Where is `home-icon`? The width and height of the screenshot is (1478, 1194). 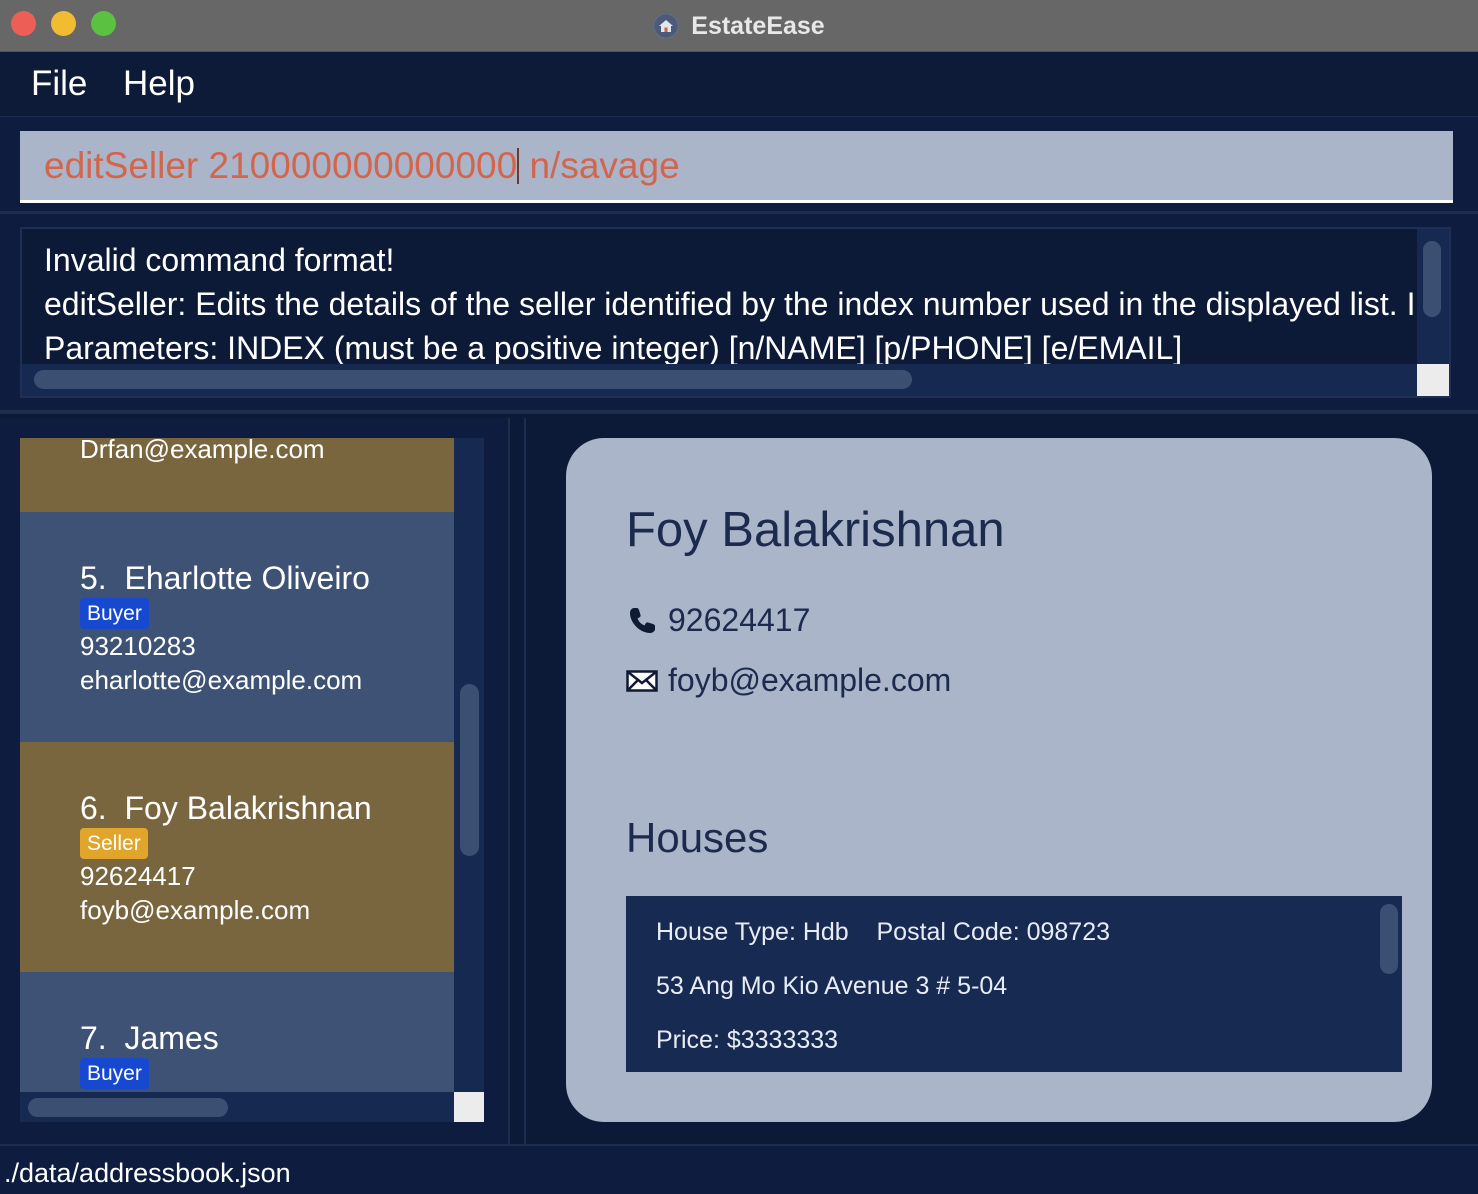 home-icon is located at coordinates (666, 26).